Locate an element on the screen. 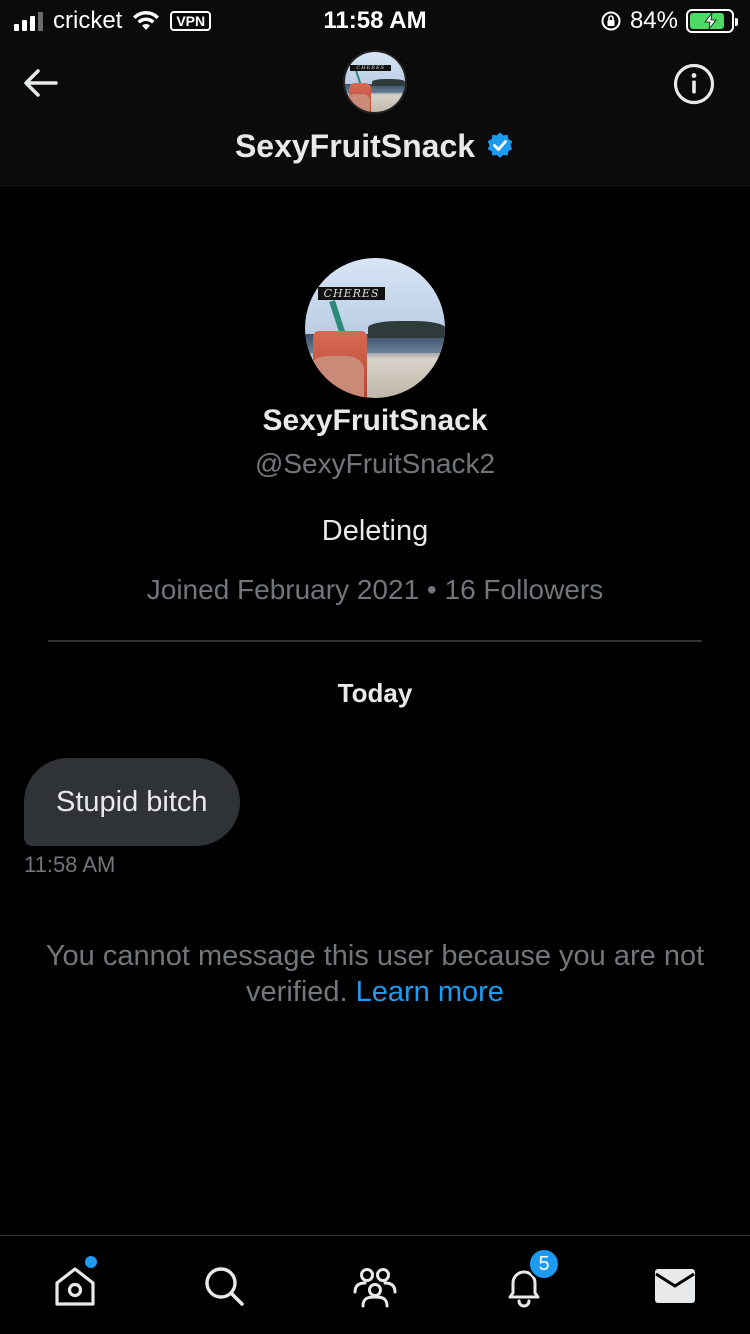 This screenshot has width=750, height=1334. tab-home is located at coordinates (75, 1283).